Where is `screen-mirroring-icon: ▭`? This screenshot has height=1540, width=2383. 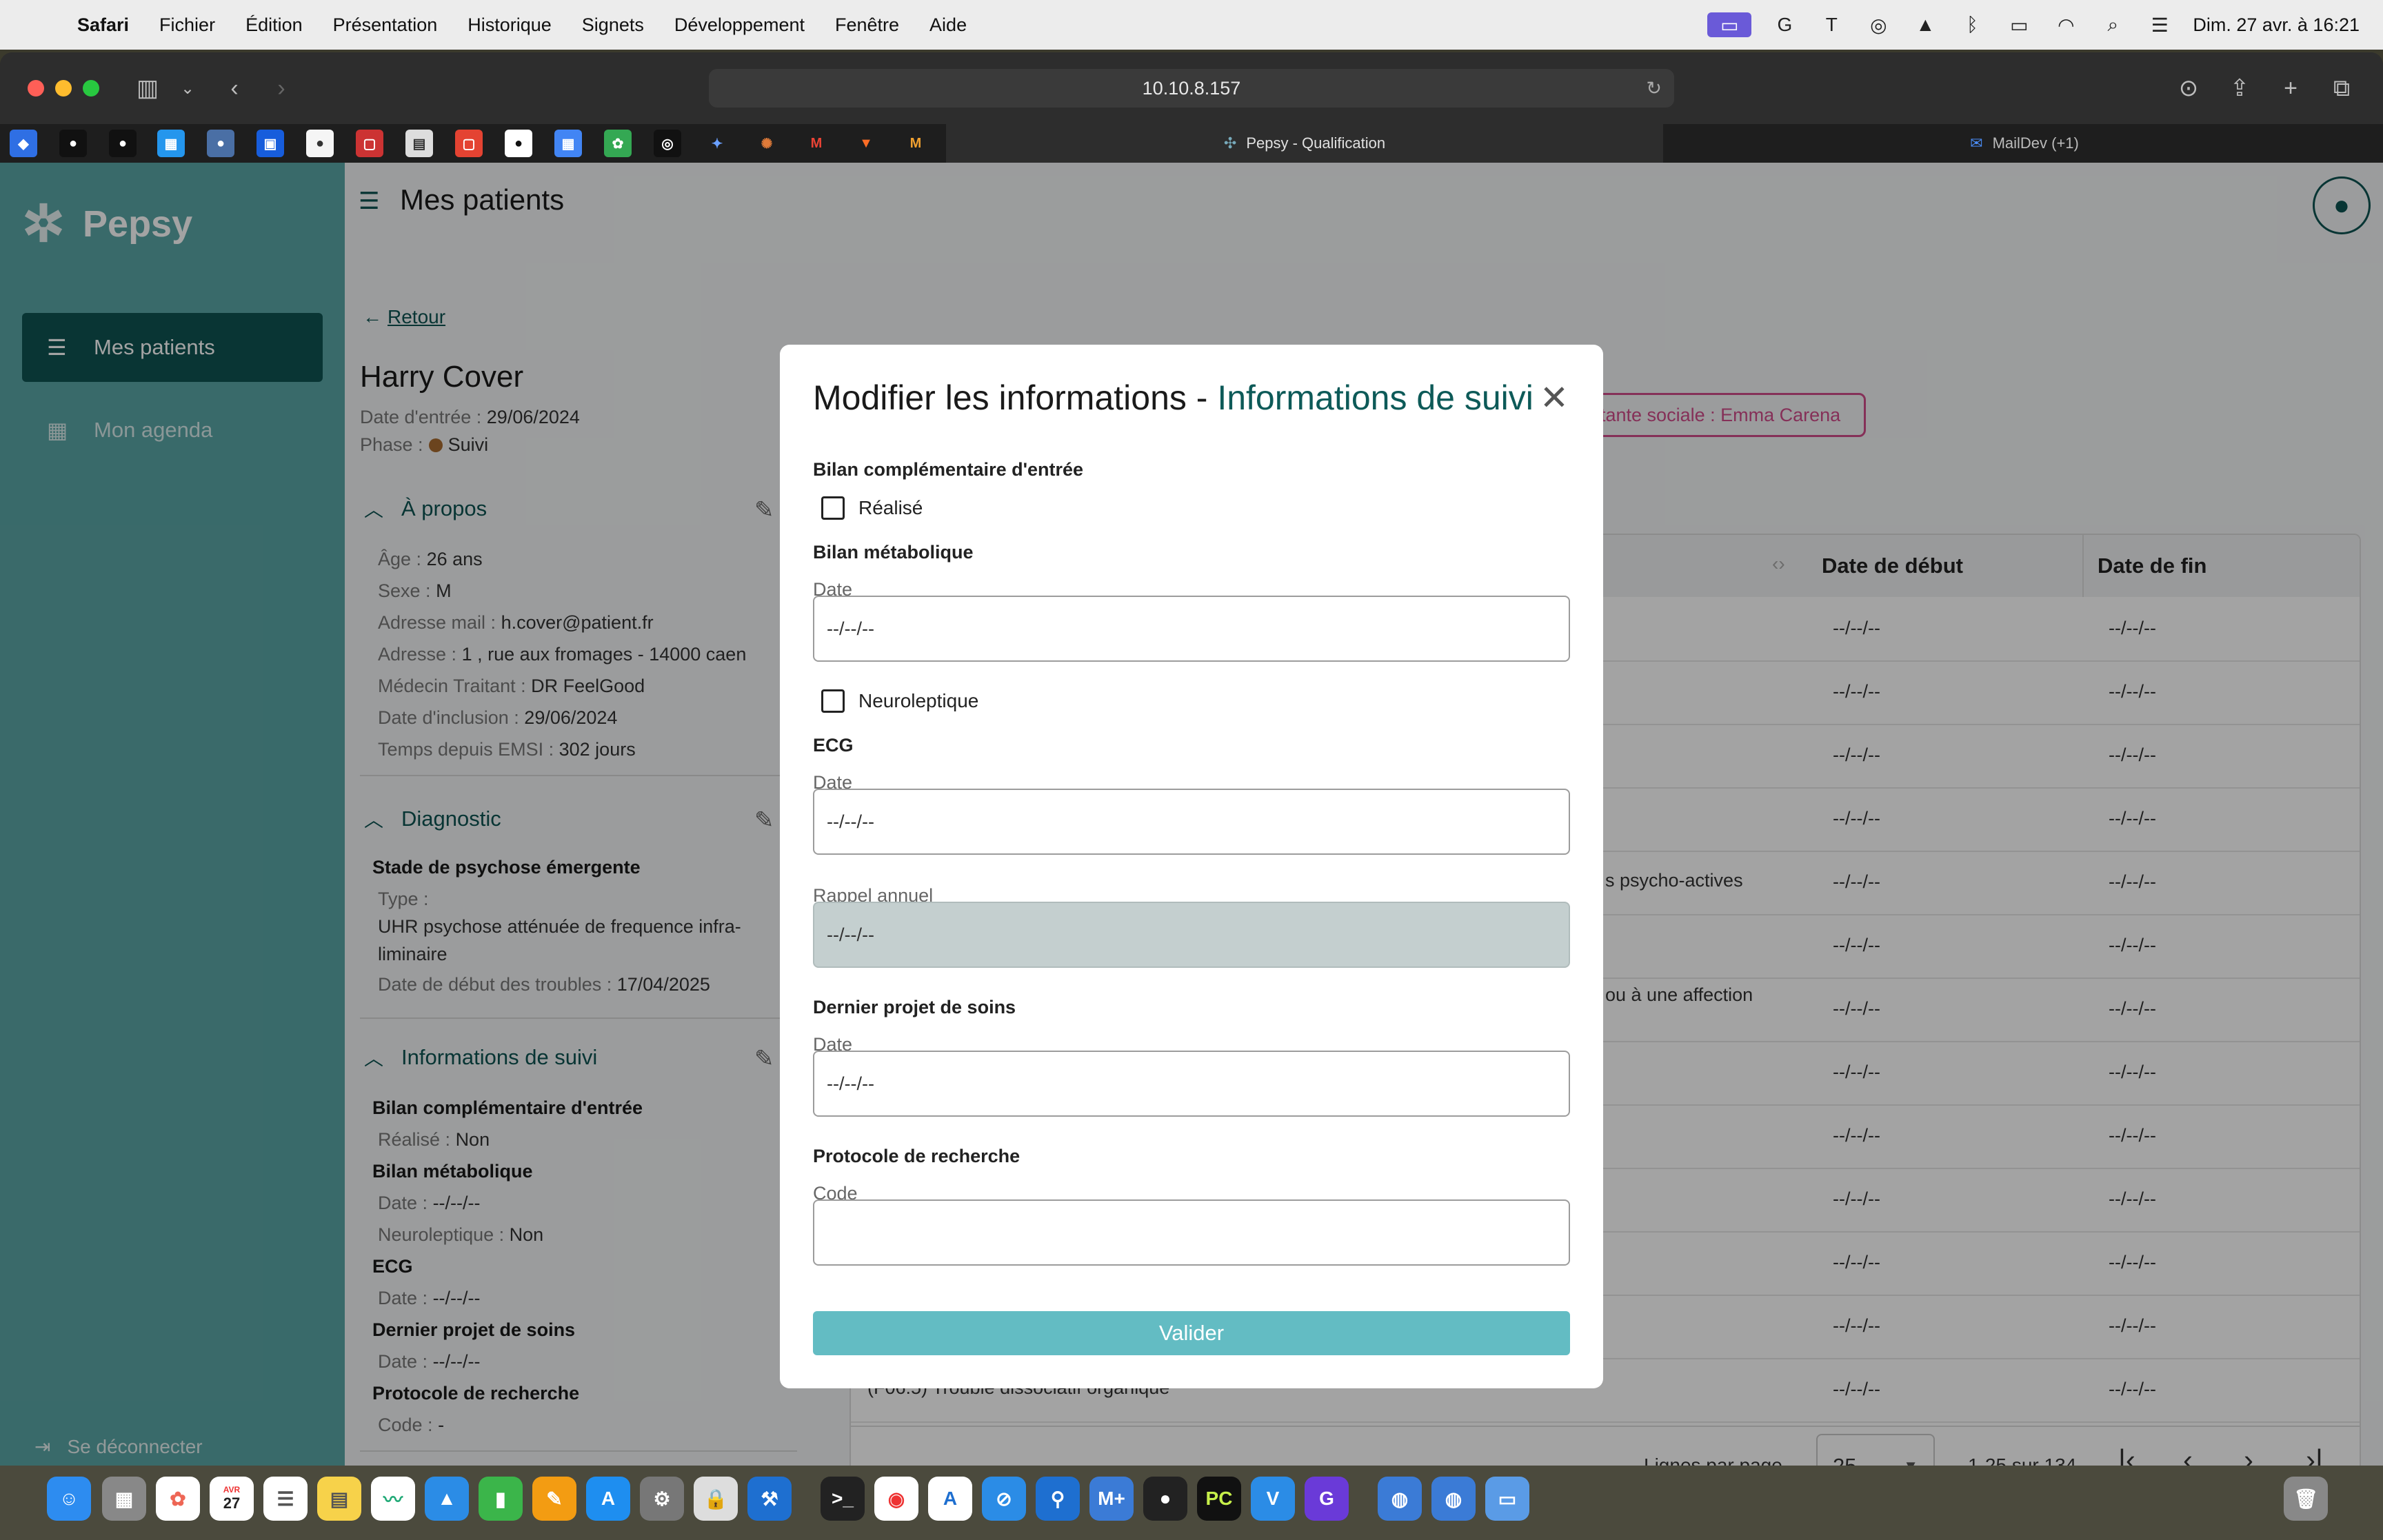 screen-mirroring-icon: ▭ is located at coordinates (1729, 25).